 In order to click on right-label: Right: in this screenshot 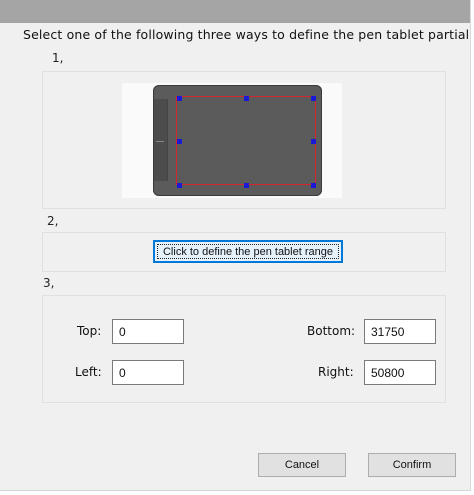, I will do `click(336, 372)`.